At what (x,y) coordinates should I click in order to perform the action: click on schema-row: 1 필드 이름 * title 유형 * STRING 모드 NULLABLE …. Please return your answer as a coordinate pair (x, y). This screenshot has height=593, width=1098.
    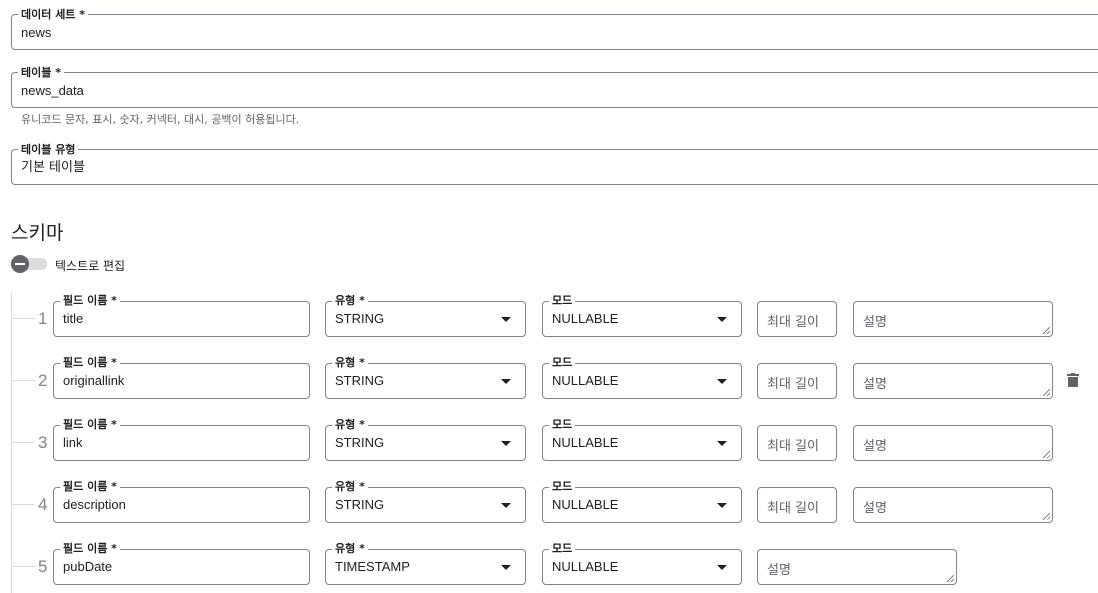
    Looking at the image, I should click on (549, 315).